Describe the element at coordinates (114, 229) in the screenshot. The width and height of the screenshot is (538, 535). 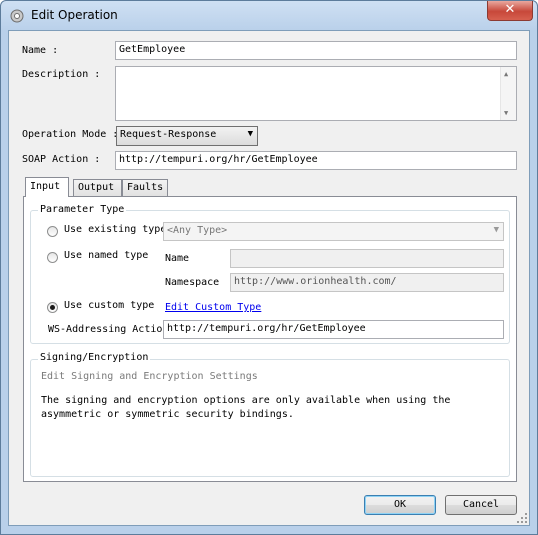
I see `use-existing-type-label: Use existing type` at that location.